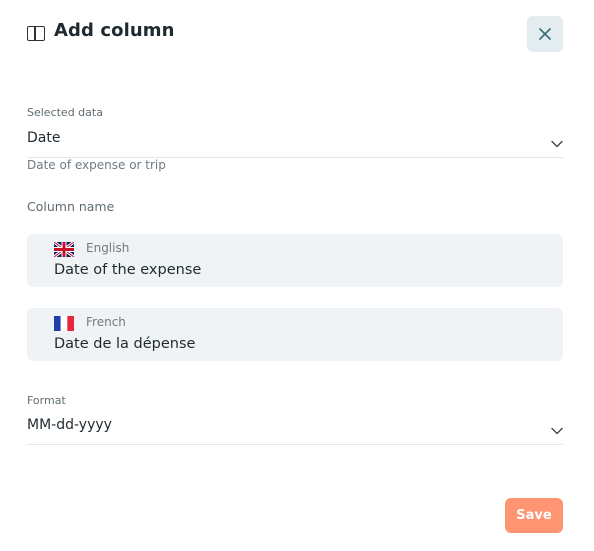 This screenshot has width=594, height=551. Describe the element at coordinates (295, 334) in the screenshot. I see `french-name-field: French Date de la dépense` at that location.